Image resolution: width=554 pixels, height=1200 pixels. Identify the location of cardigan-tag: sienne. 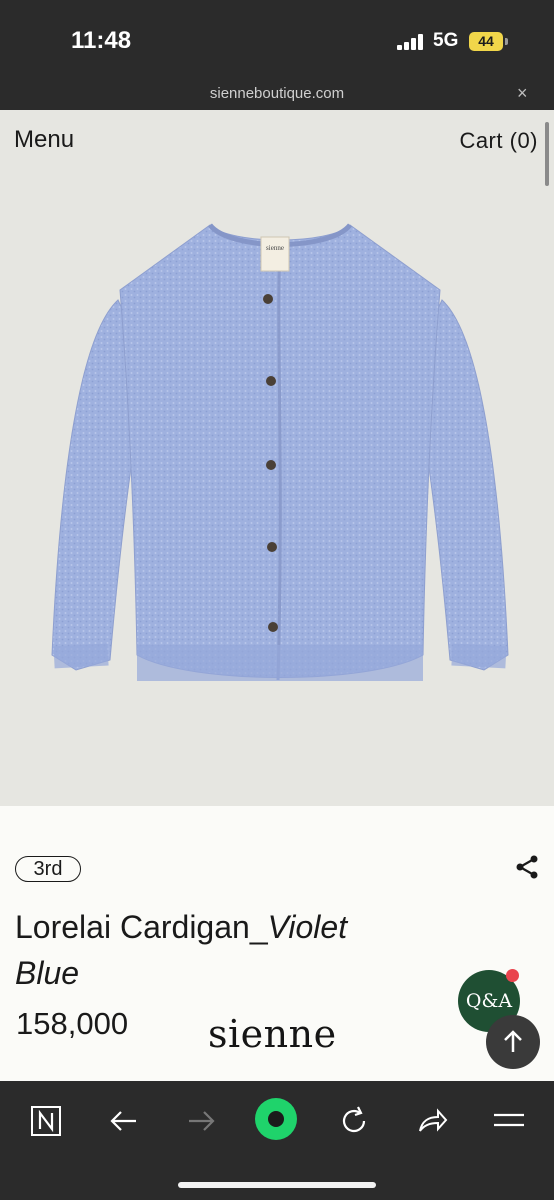
(275, 248).